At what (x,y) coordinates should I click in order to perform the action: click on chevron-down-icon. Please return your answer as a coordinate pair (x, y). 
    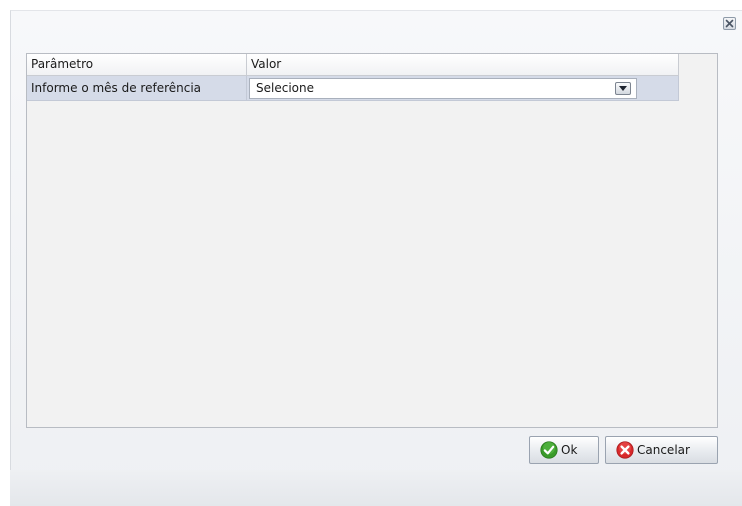
    Looking at the image, I should click on (623, 88).